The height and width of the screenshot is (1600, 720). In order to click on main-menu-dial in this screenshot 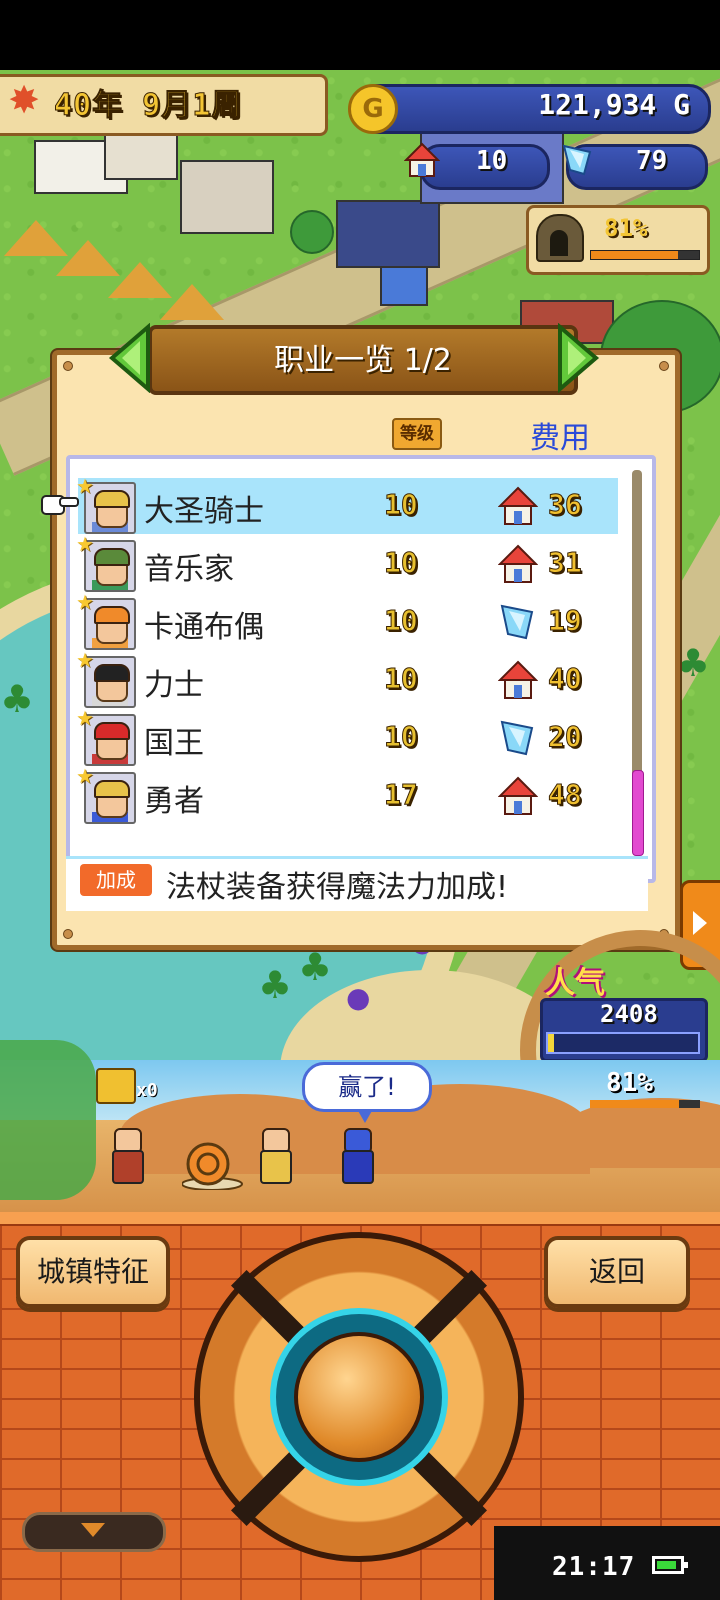, I will do `click(359, 1397)`.